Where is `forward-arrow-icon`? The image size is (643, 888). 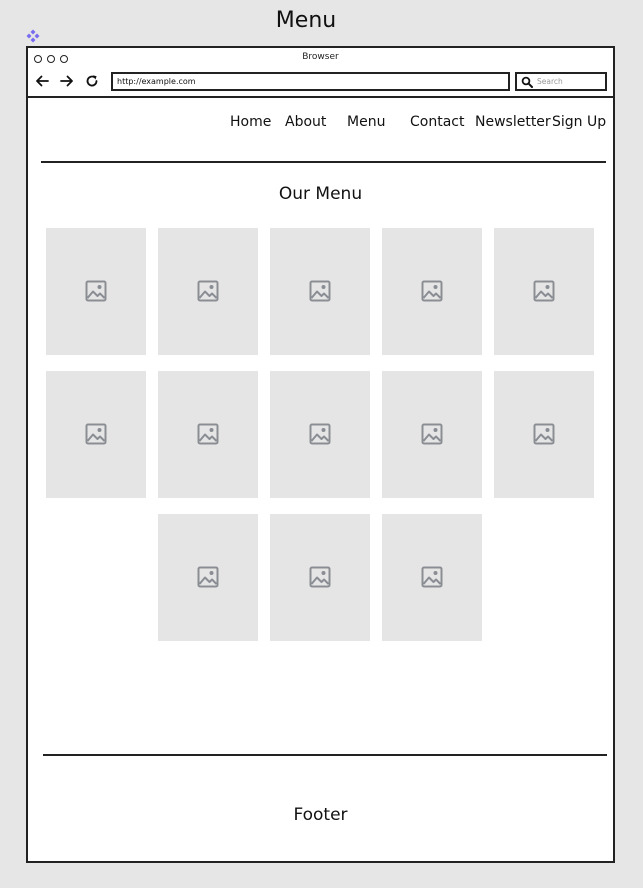
forward-arrow-icon is located at coordinates (67, 81).